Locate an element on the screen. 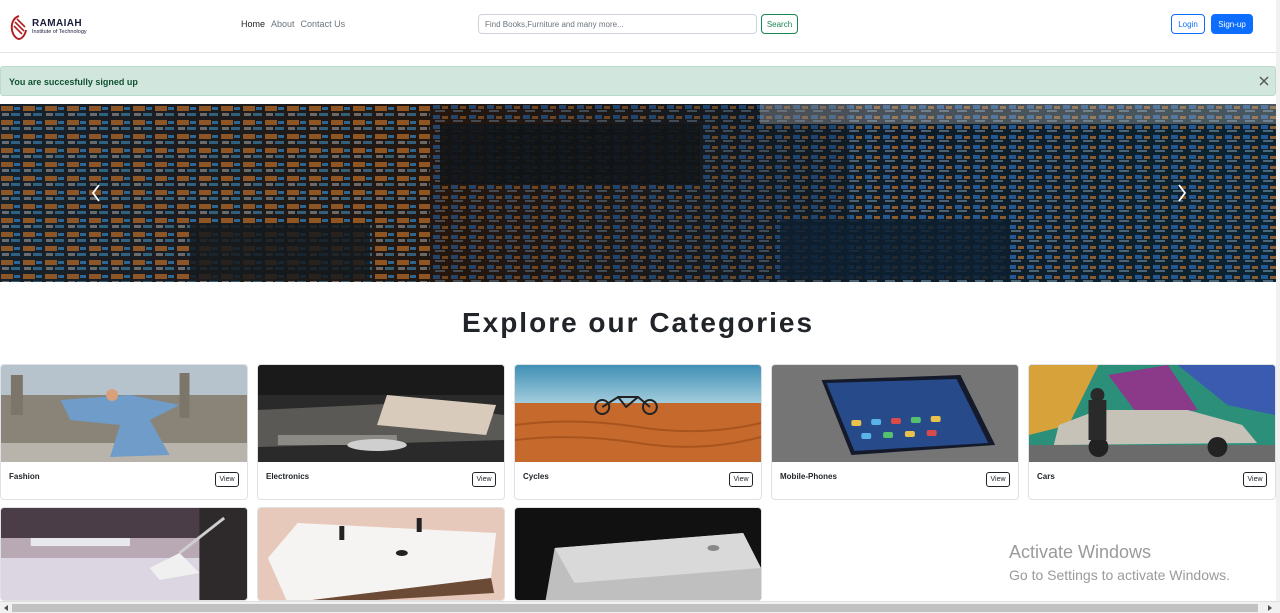 The image size is (1280, 613). page-heading: Explore our Categories is located at coordinates (638, 322).